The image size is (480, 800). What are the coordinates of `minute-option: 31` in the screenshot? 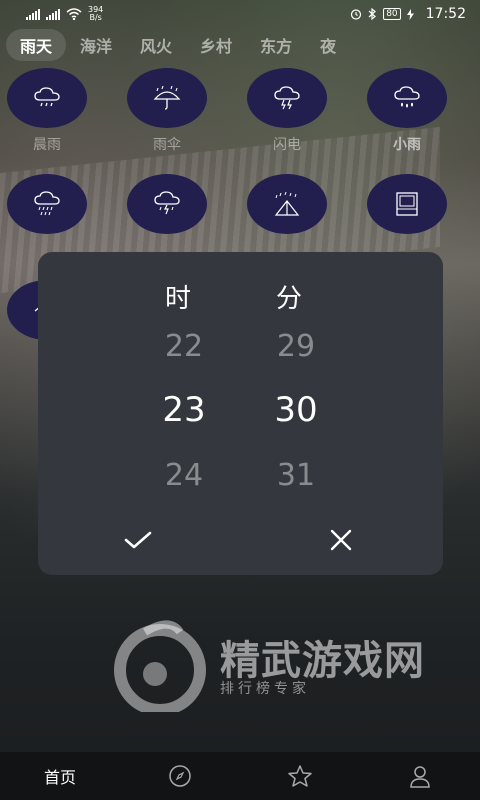 It's located at (296, 475).